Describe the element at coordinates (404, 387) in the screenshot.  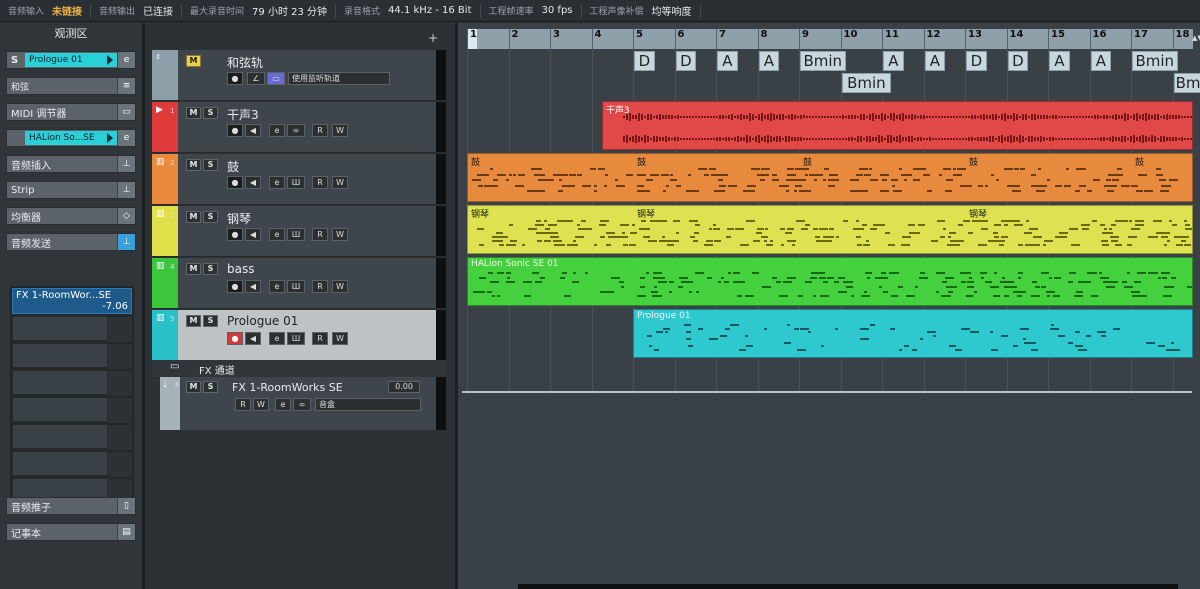
I see `fx-volume-field: 0.00` at that location.